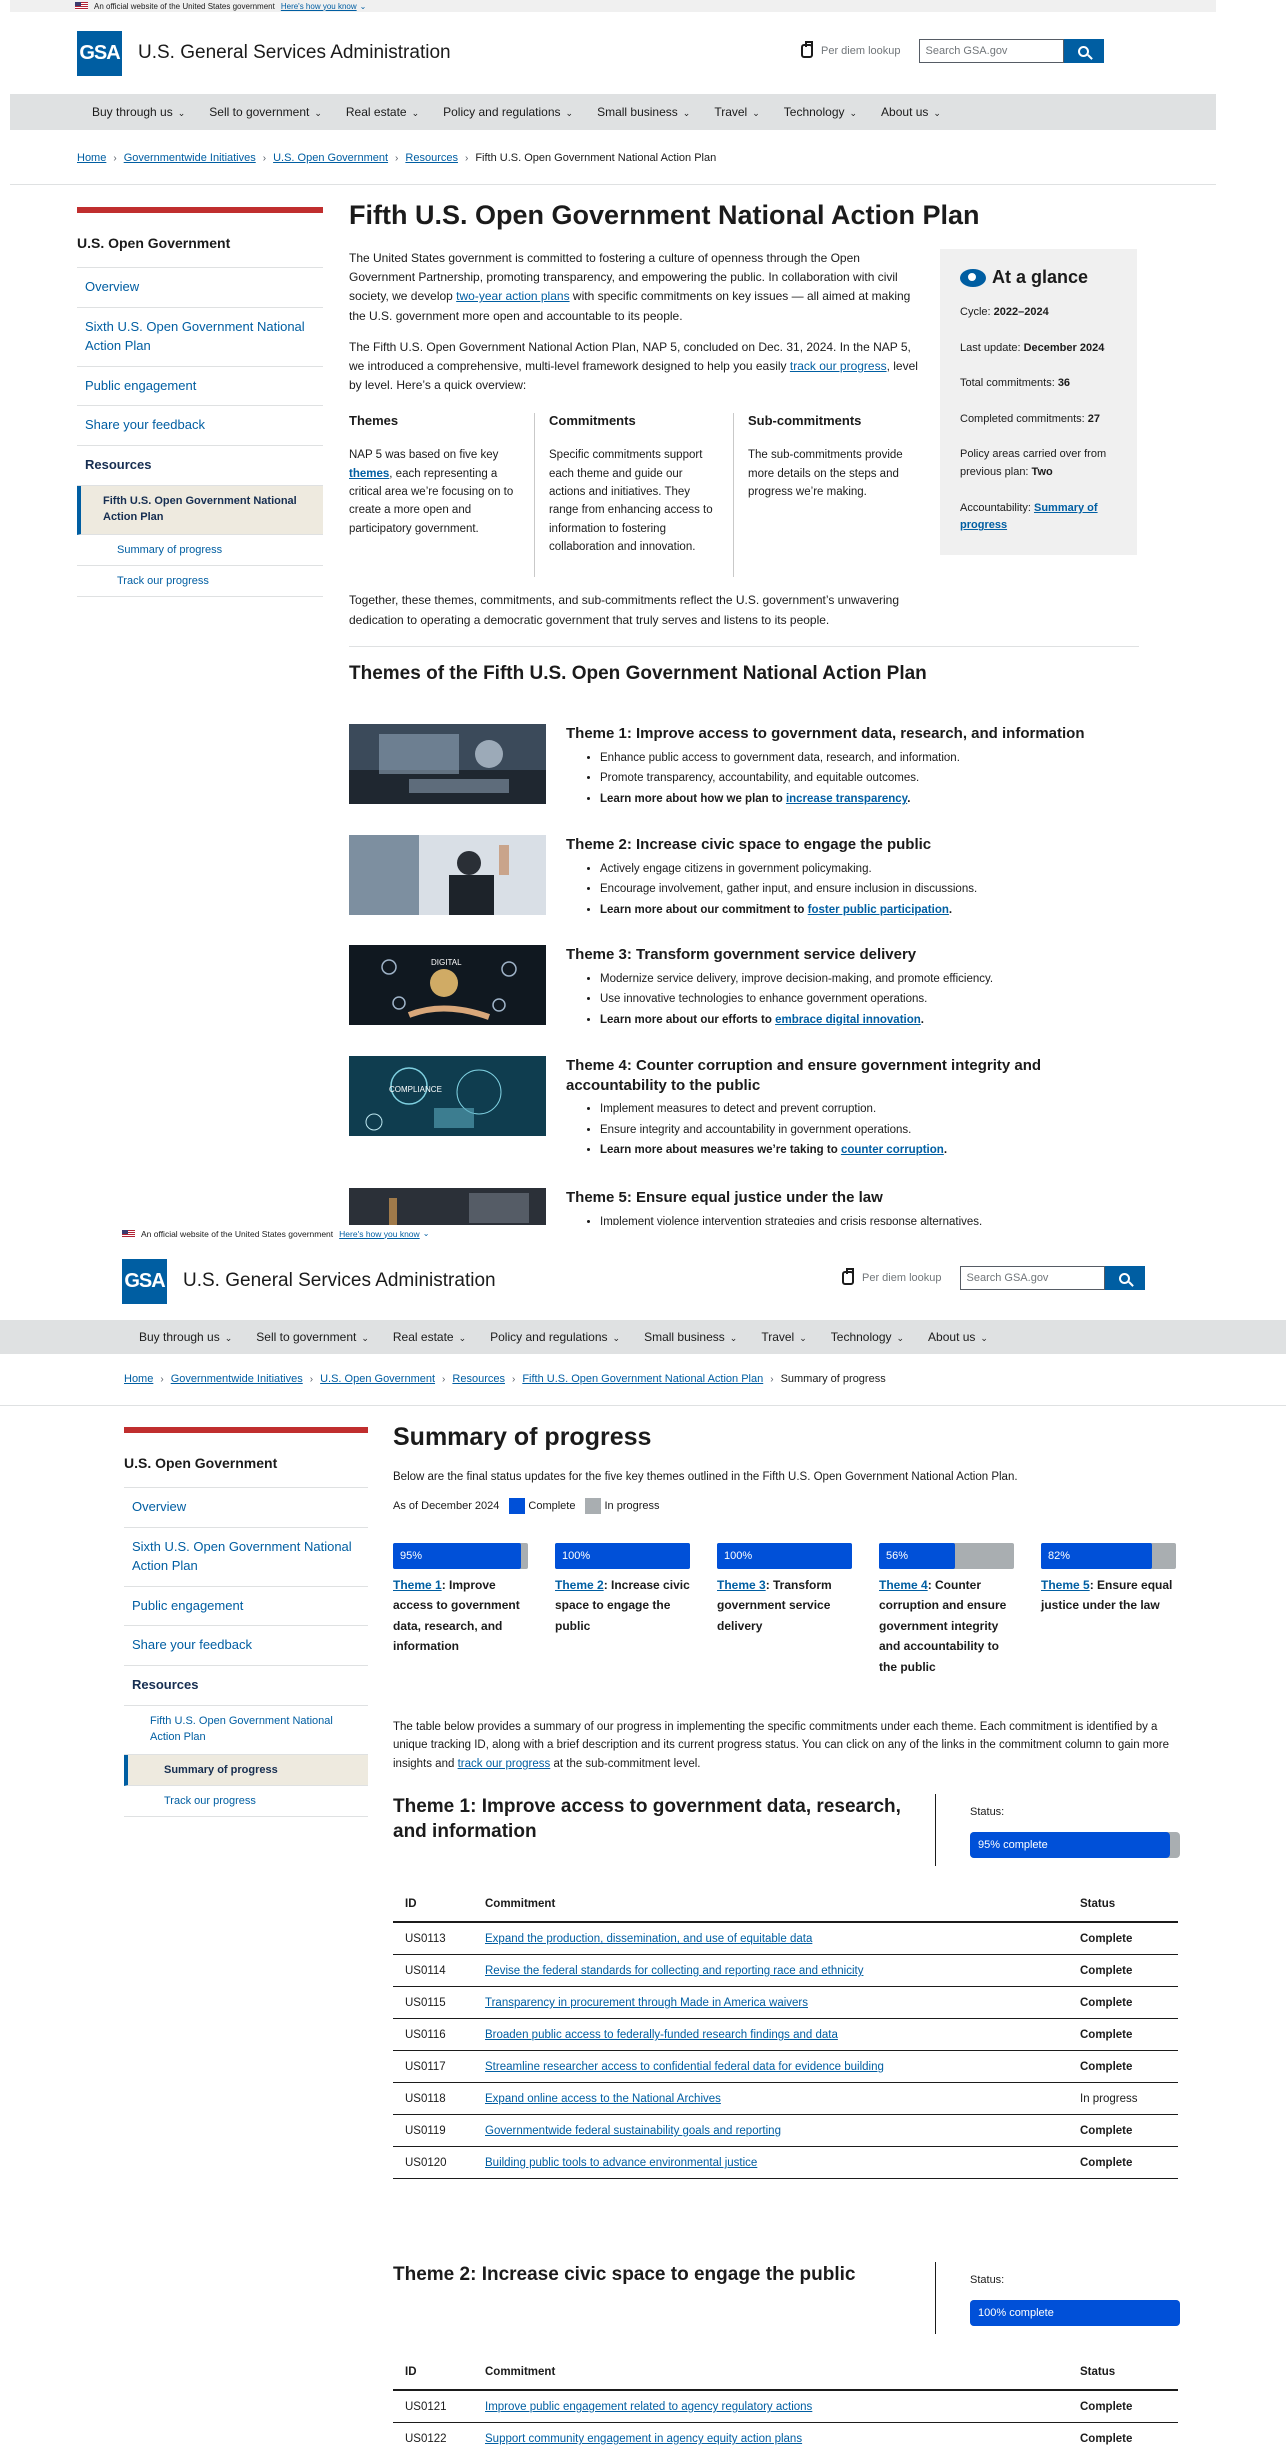 The width and height of the screenshot is (1286, 2449). What do you see at coordinates (846, 799) in the screenshot?
I see `increase-transparency-link: increase transparency` at bounding box center [846, 799].